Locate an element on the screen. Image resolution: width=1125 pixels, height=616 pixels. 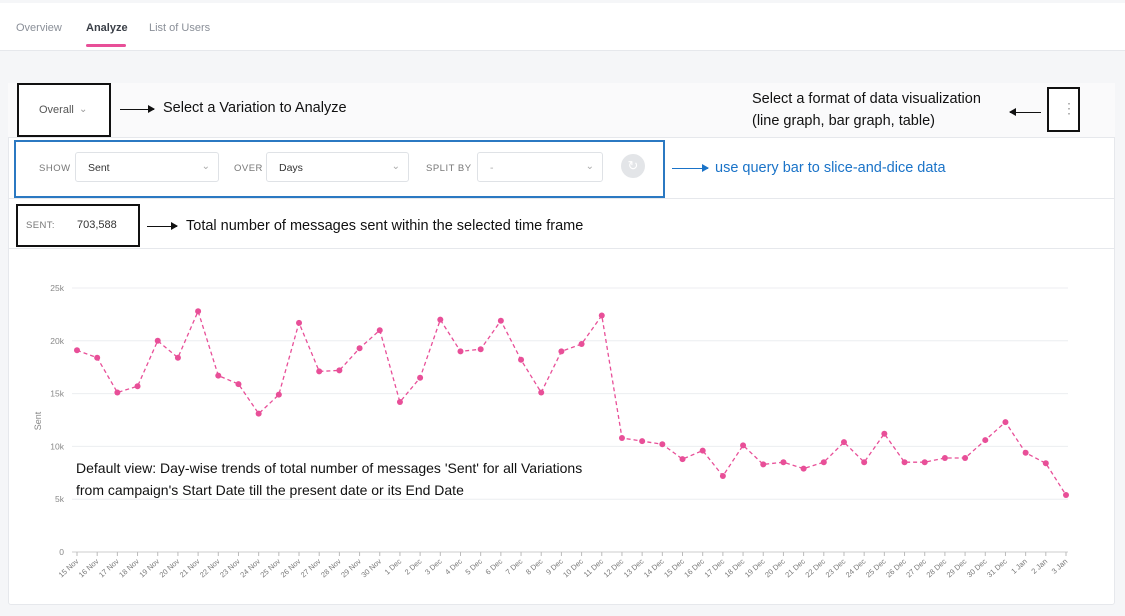
x-tick-label: 17 Dec is located at coordinates (715, 568).